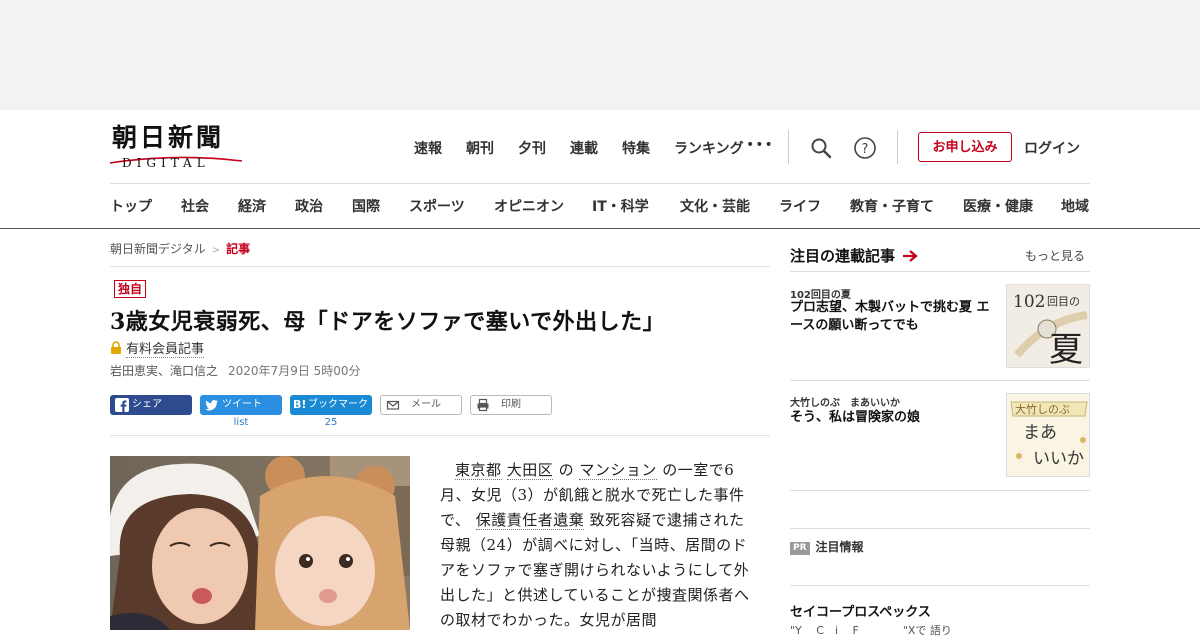 The height and width of the screenshot is (638, 1200). What do you see at coordinates (483, 405) in the screenshot?
I see `printer-icon` at bounding box center [483, 405].